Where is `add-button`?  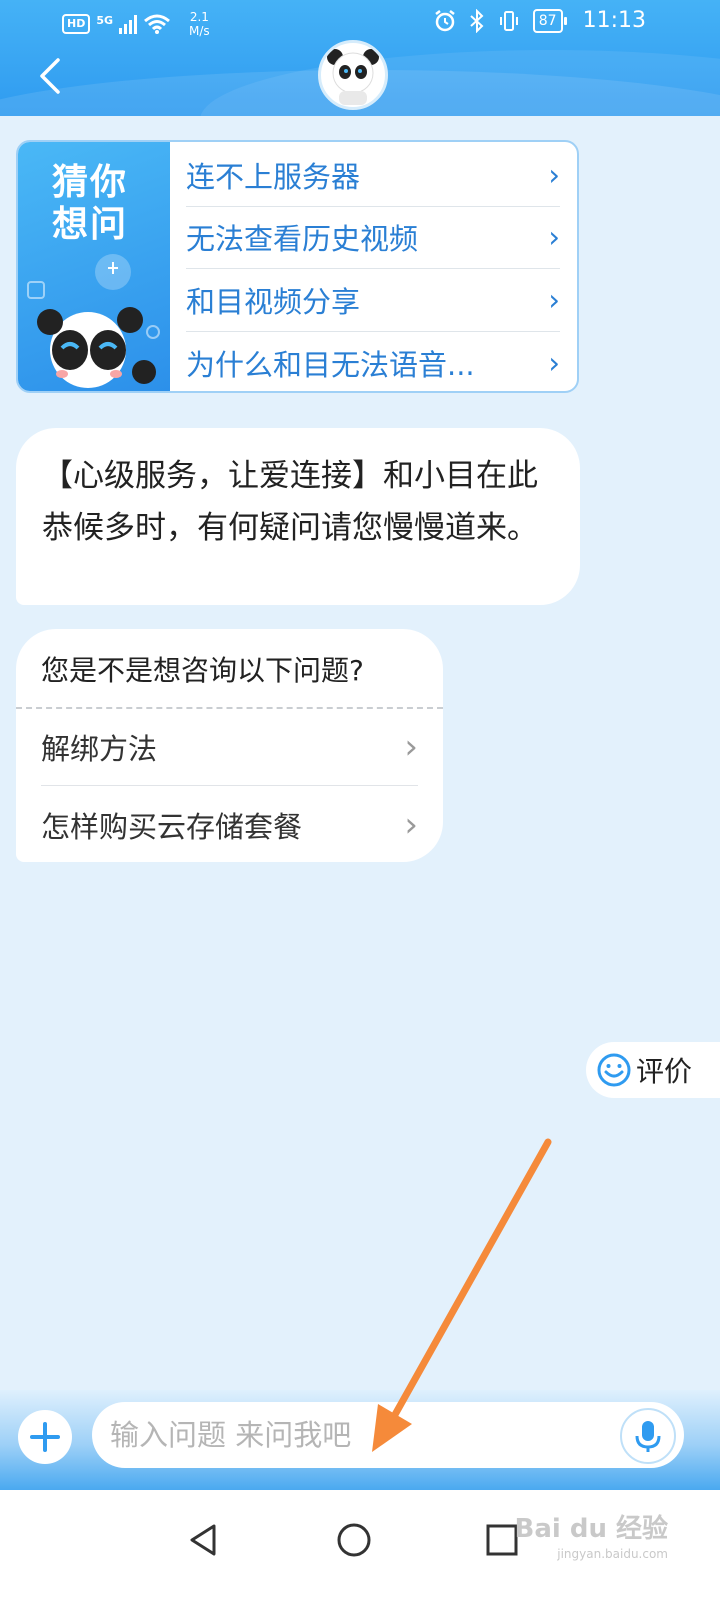
add-button is located at coordinates (45, 1437).